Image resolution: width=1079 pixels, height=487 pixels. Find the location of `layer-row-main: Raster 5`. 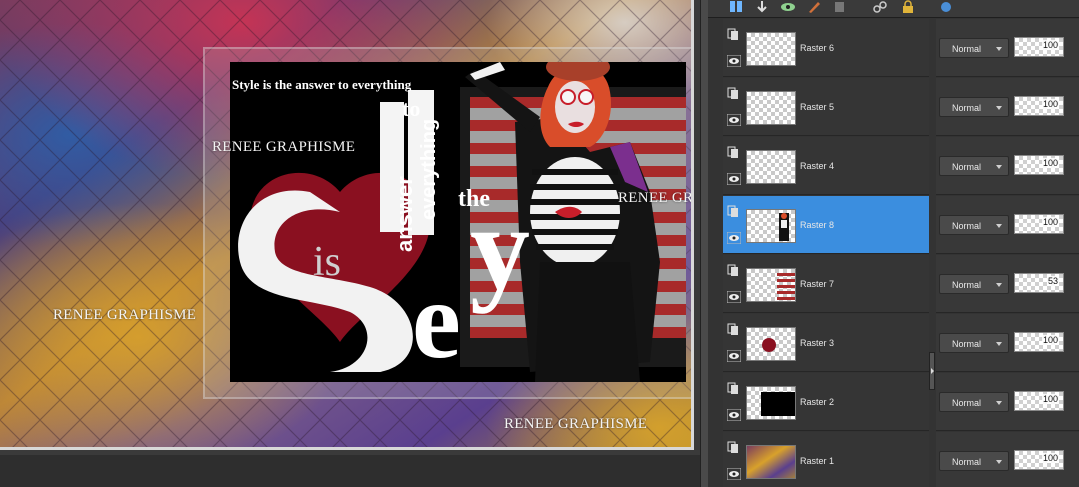

layer-row-main: Raster 5 is located at coordinates (826, 107).